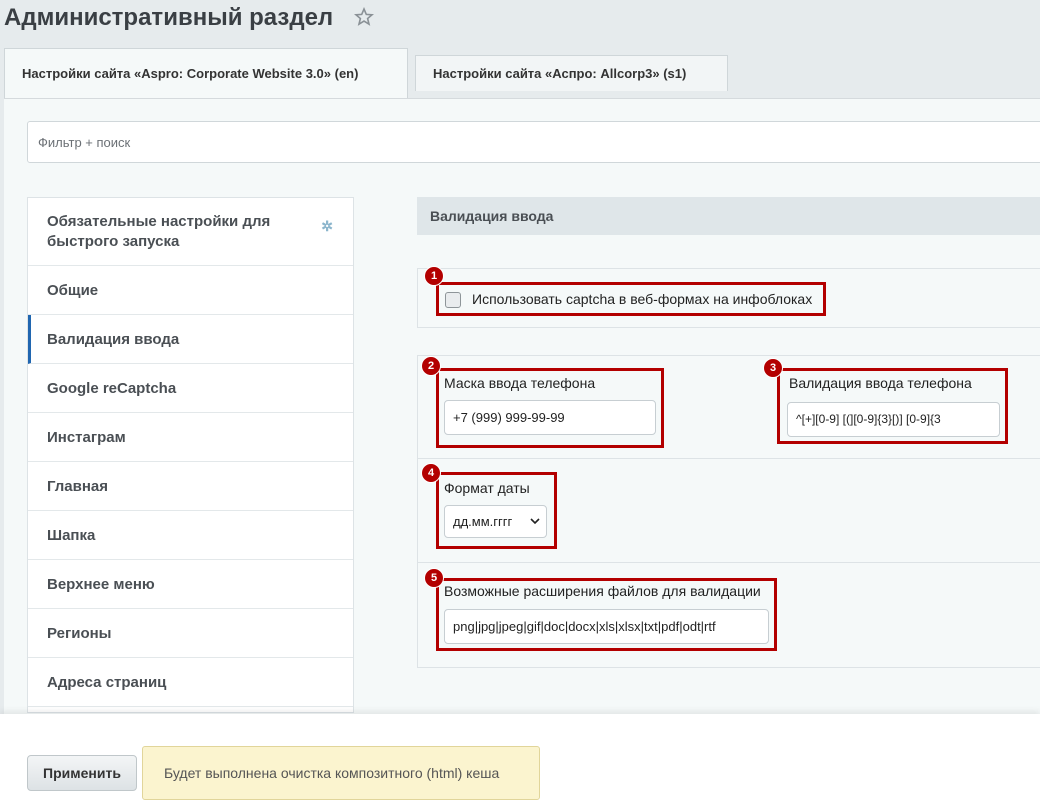 The width and height of the screenshot is (1040, 812). Describe the element at coordinates (431, 366) in the screenshot. I see `badge-2: 2` at that location.